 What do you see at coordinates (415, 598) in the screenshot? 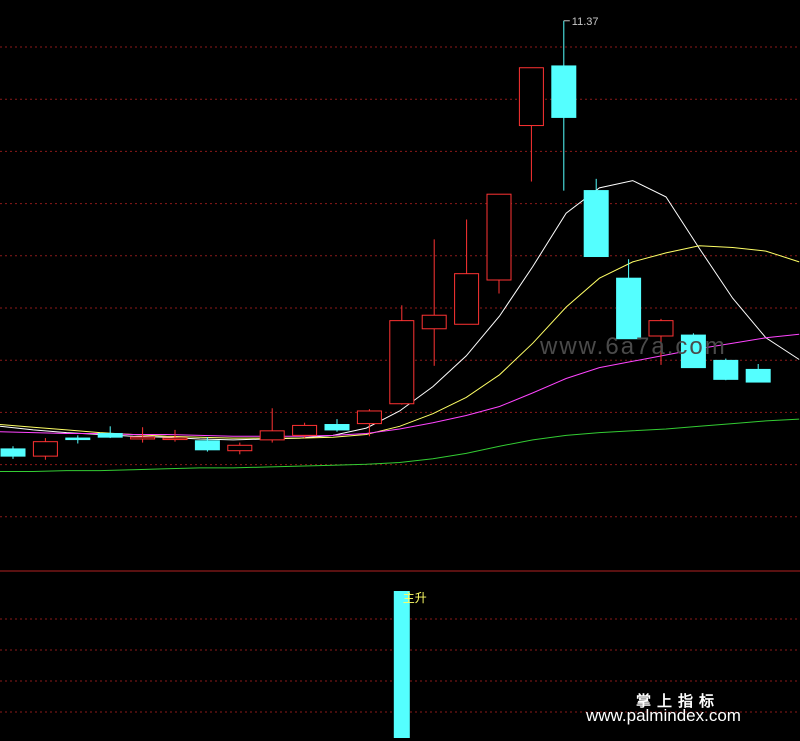
I see `signal-label: 主升` at bounding box center [415, 598].